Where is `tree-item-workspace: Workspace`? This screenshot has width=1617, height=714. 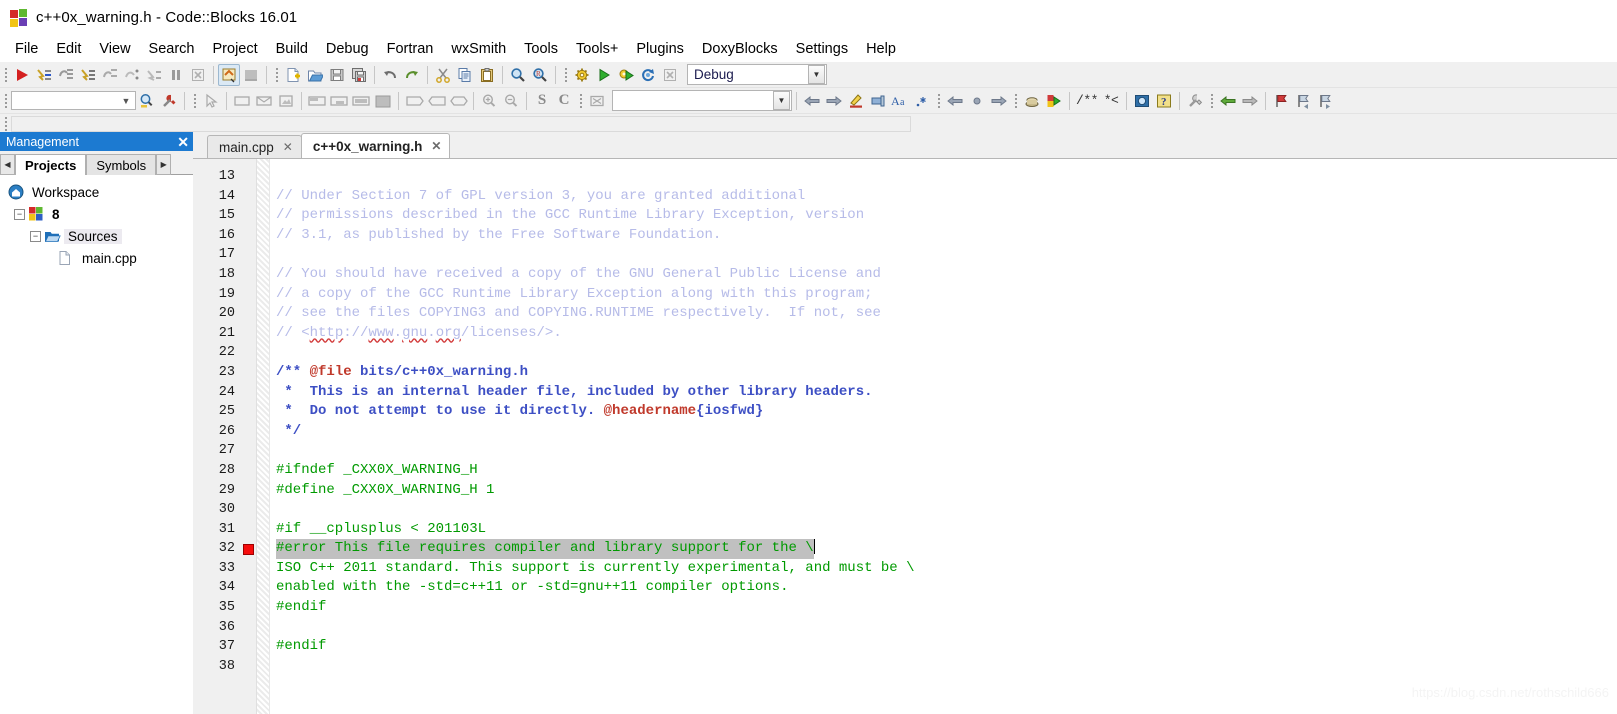
tree-item-workspace: Workspace is located at coordinates (99, 192).